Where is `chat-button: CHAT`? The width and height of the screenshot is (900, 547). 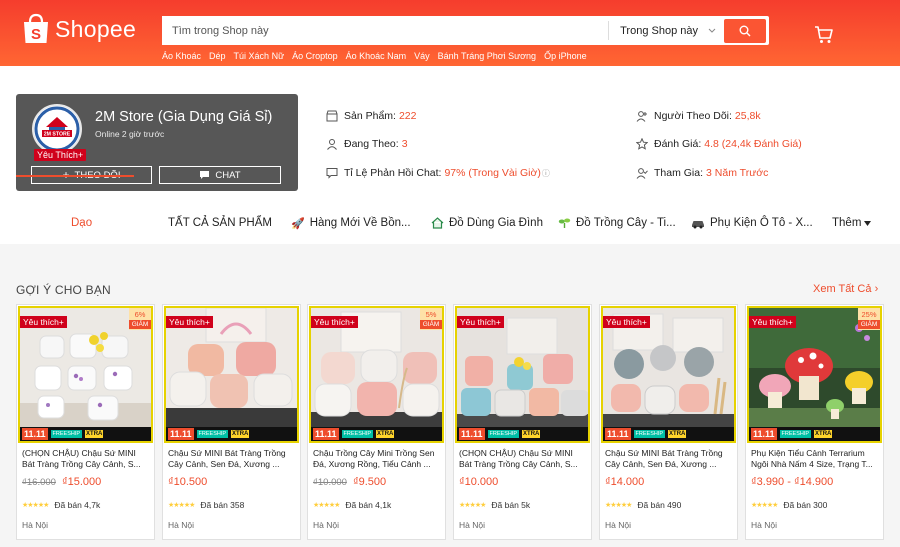
chat-button: CHAT is located at coordinates (220, 175).